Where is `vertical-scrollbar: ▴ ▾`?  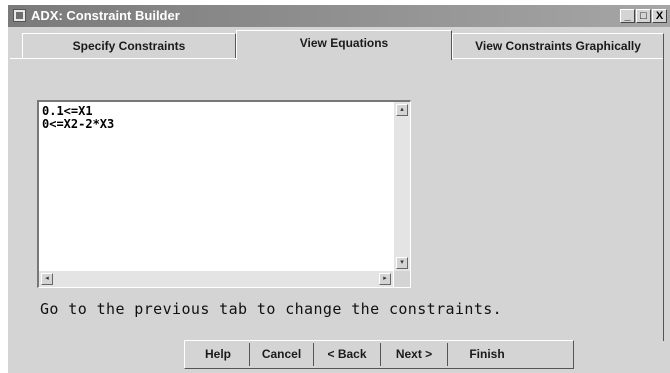 vertical-scrollbar: ▴ ▾ is located at coordinates (402, 186).